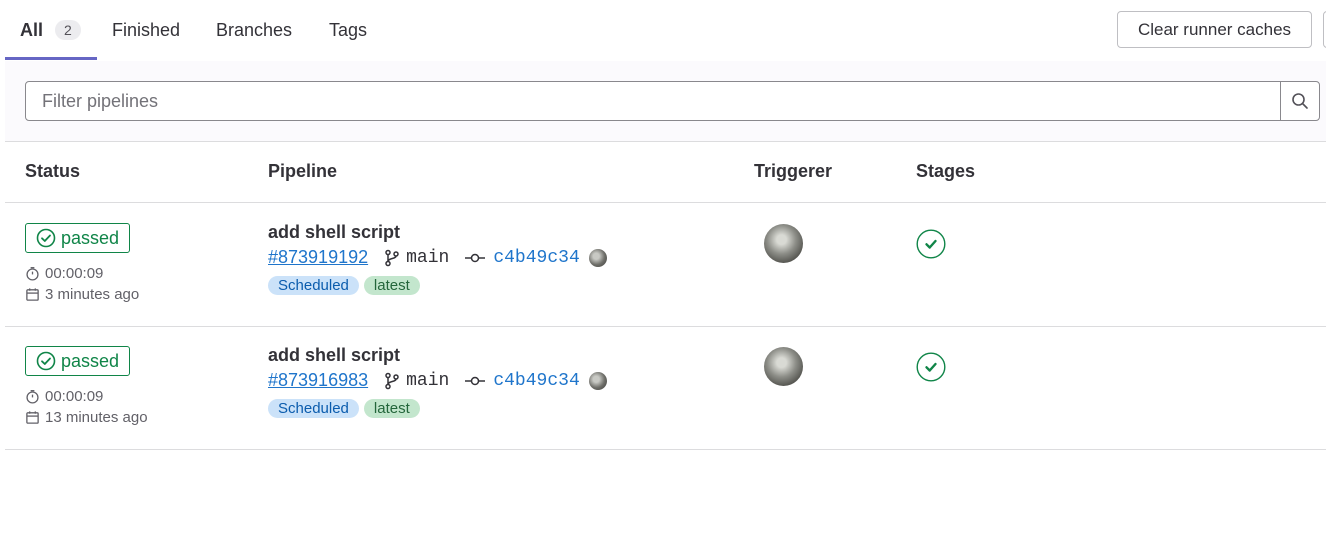 The height and width of the screenshot is (538, 1326). Describe the element at coordinates (303, 171) in the screenshot. I see `header-pipeline: Pipeline` at that location.